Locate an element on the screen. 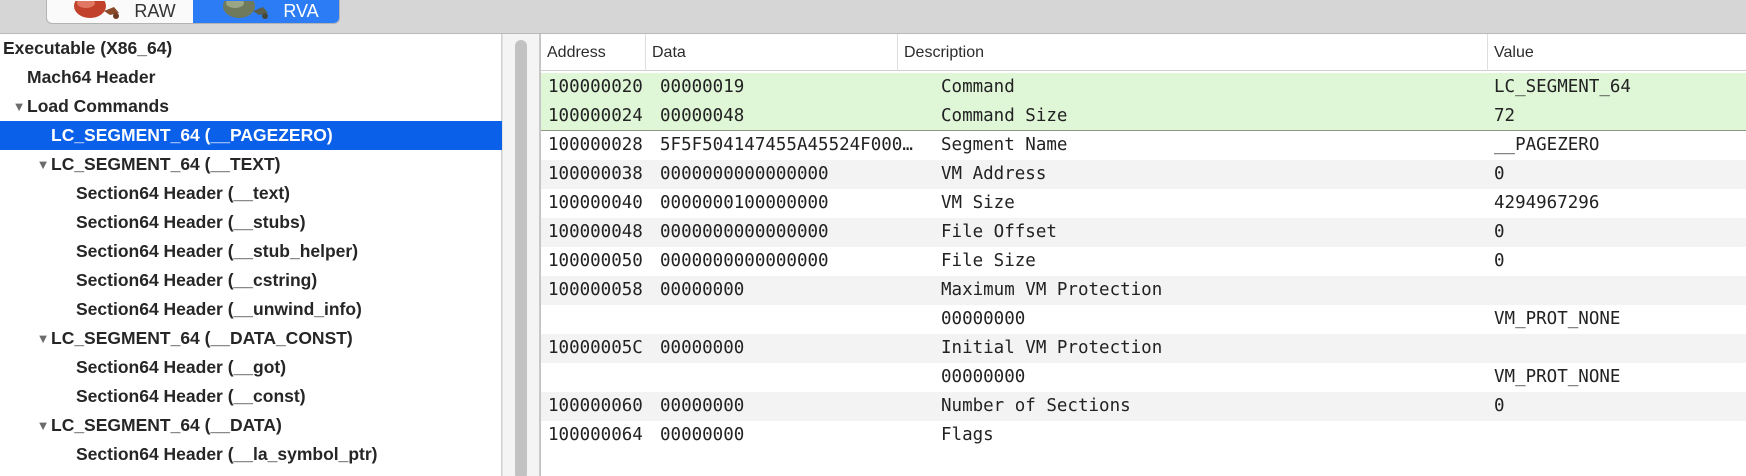 Image resolution: width=1746 pixels, height=476 pixels. cell-address: 10000005C is located at coordinates (595, 348).